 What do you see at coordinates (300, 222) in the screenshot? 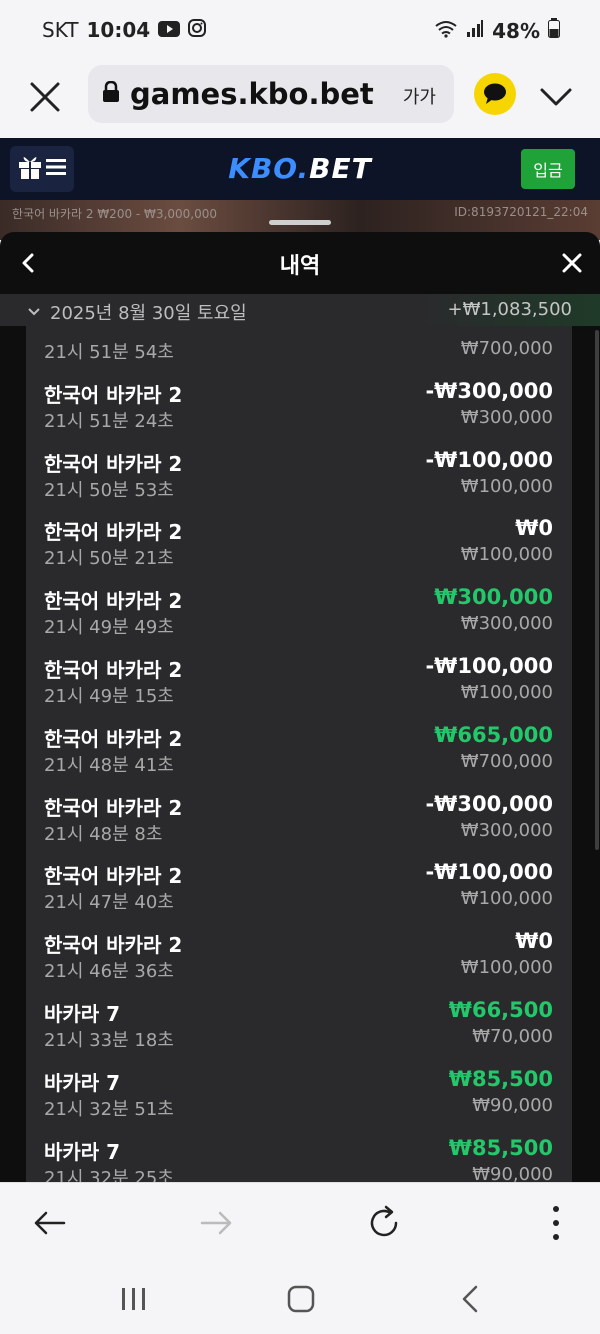
I see `sheet-drag-handle` at bounding box center [300, 222].